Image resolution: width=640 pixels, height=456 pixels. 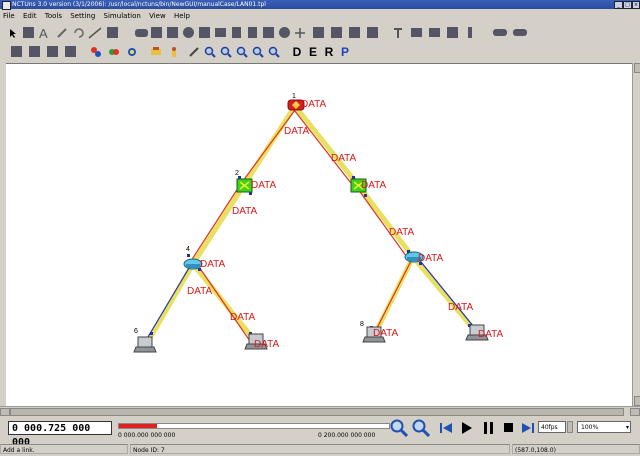 I want to click on stop-icon, so click(x=508, y=428).